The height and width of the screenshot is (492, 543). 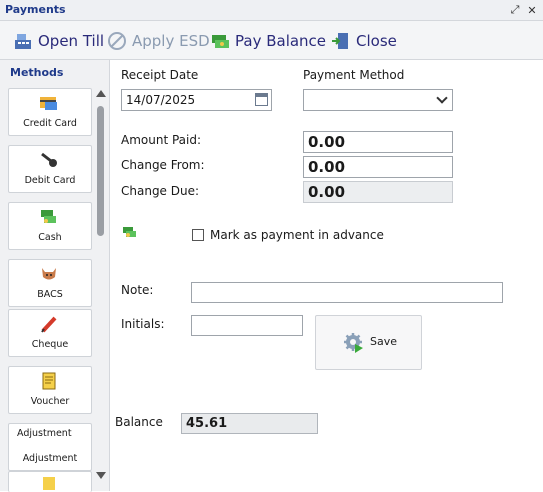 What do you see at coordinates (100, 171) in the screenshot?
I see `scroll-thumb` at bounding box center [100, 171].